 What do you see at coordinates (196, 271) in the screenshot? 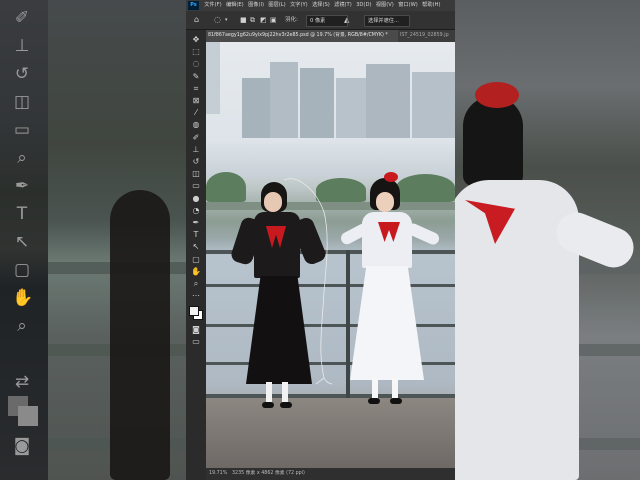
I see `hand-tool-icon: ✋` at bounding box center [196, 271].